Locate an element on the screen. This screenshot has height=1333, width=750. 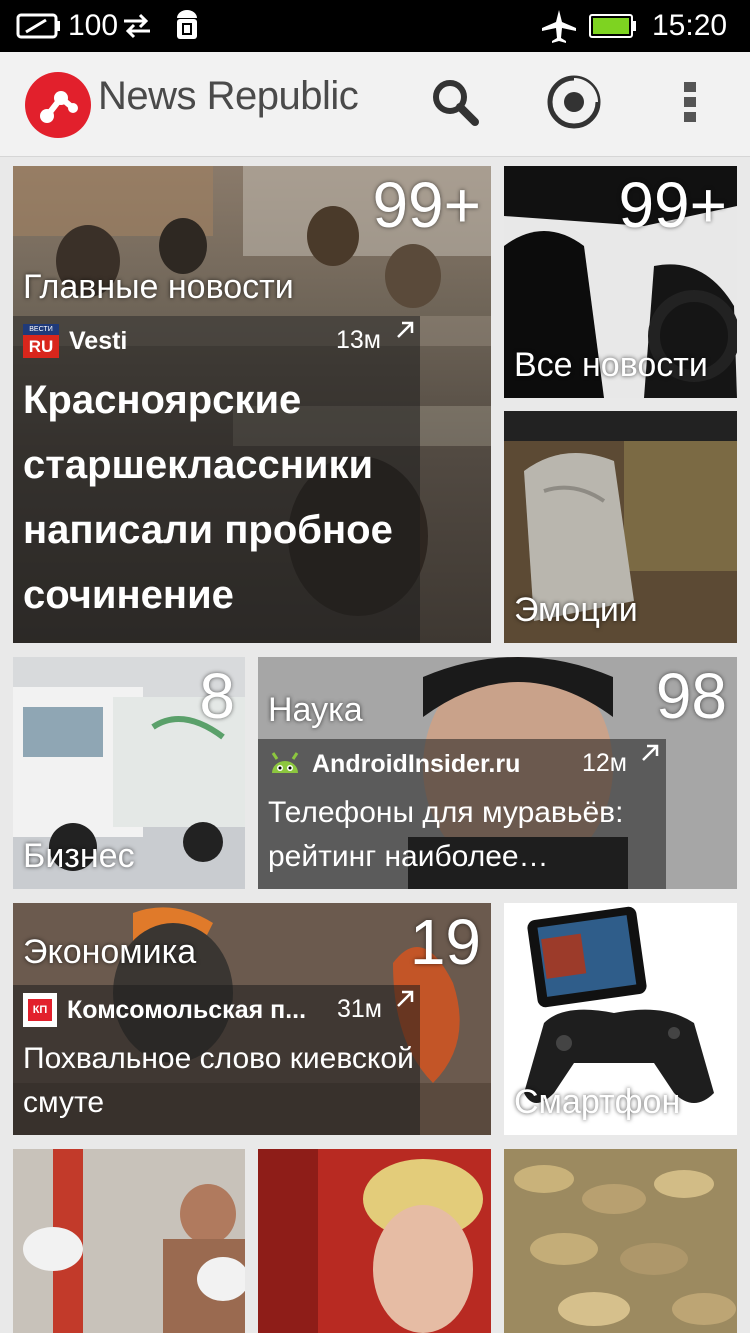
overflow-menu-icon is located at coordinates (690, 102).